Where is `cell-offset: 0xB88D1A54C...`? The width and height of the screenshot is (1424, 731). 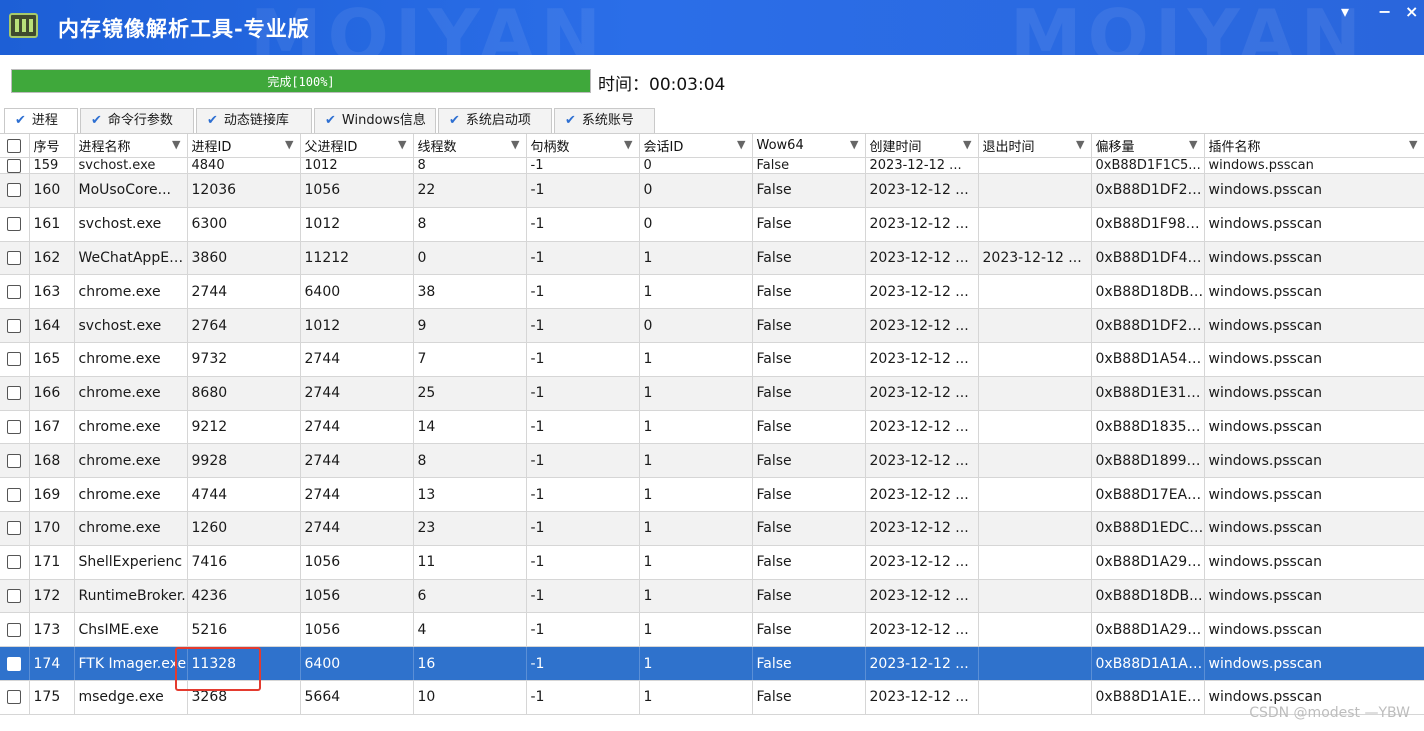
cell-offset: 0xB88D1A54C... is located at coordinates (1148, 359).